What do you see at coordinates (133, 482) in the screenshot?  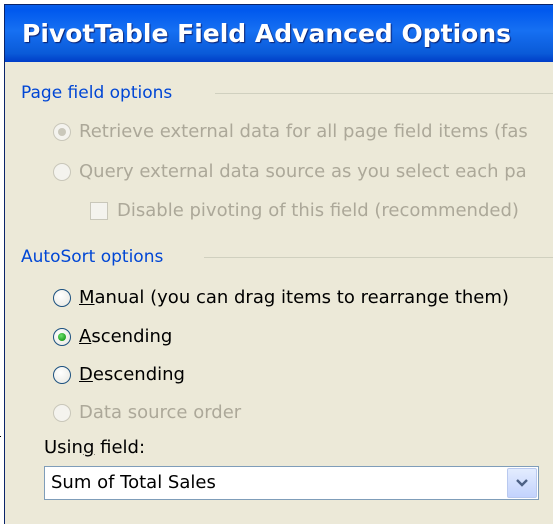 I see `using-field-select-value: Sum of Total Sales` at bounding box center [133, 482].